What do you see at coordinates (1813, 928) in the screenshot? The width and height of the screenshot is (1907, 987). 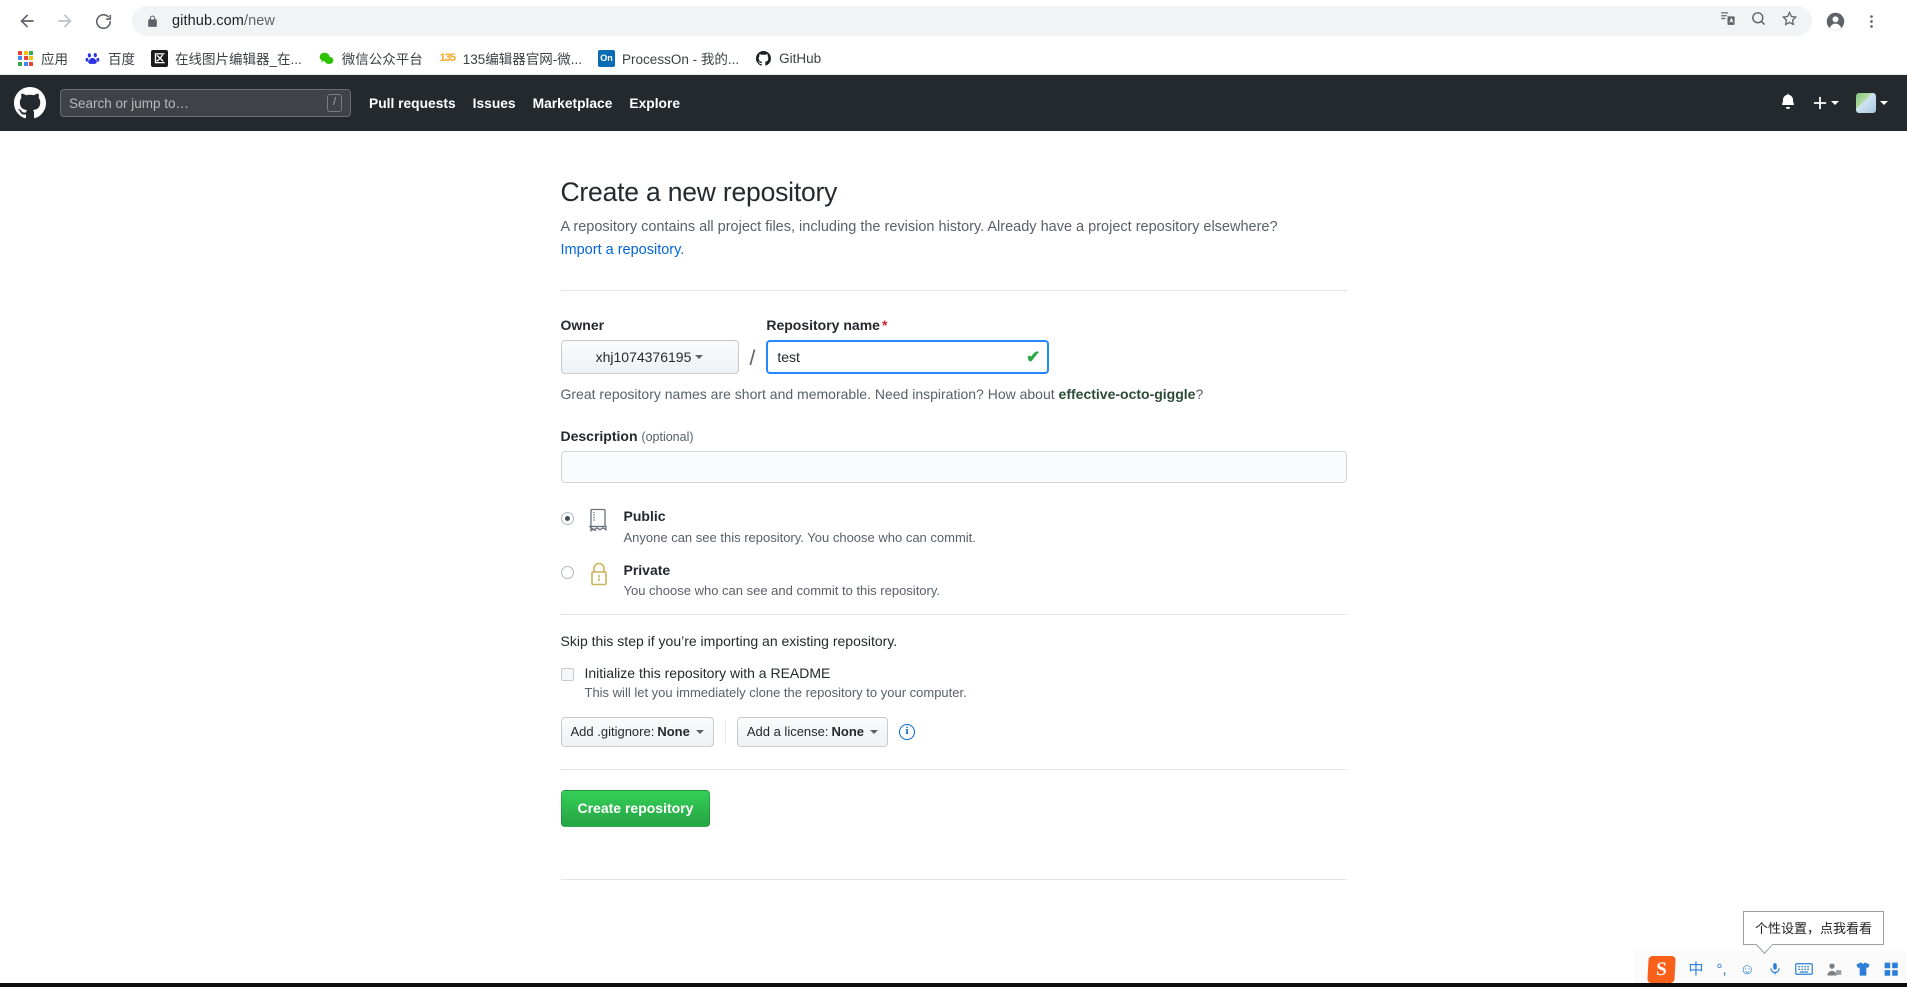 I see `ime-tooltip: 个性设置，点我看看` at bounding box center [1813, 928].